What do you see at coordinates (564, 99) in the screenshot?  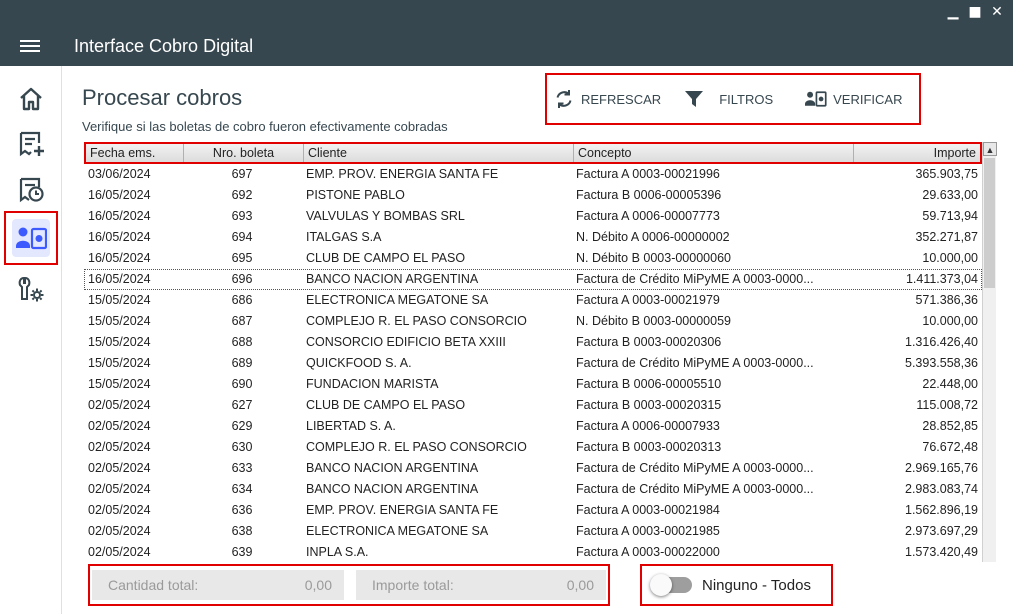 I see `refresh-icon` at bounding box center [564, 99].